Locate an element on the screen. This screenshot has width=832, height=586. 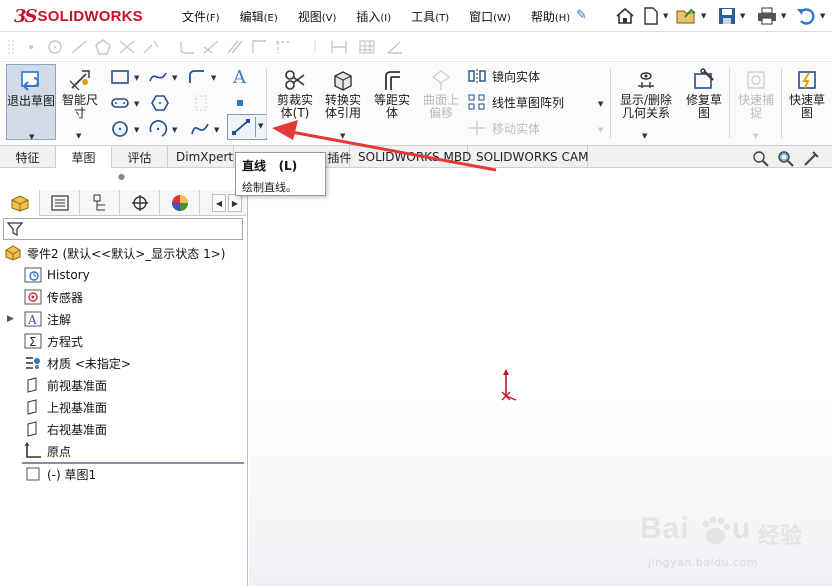
spline-icon is located at coordinates (158, 77).